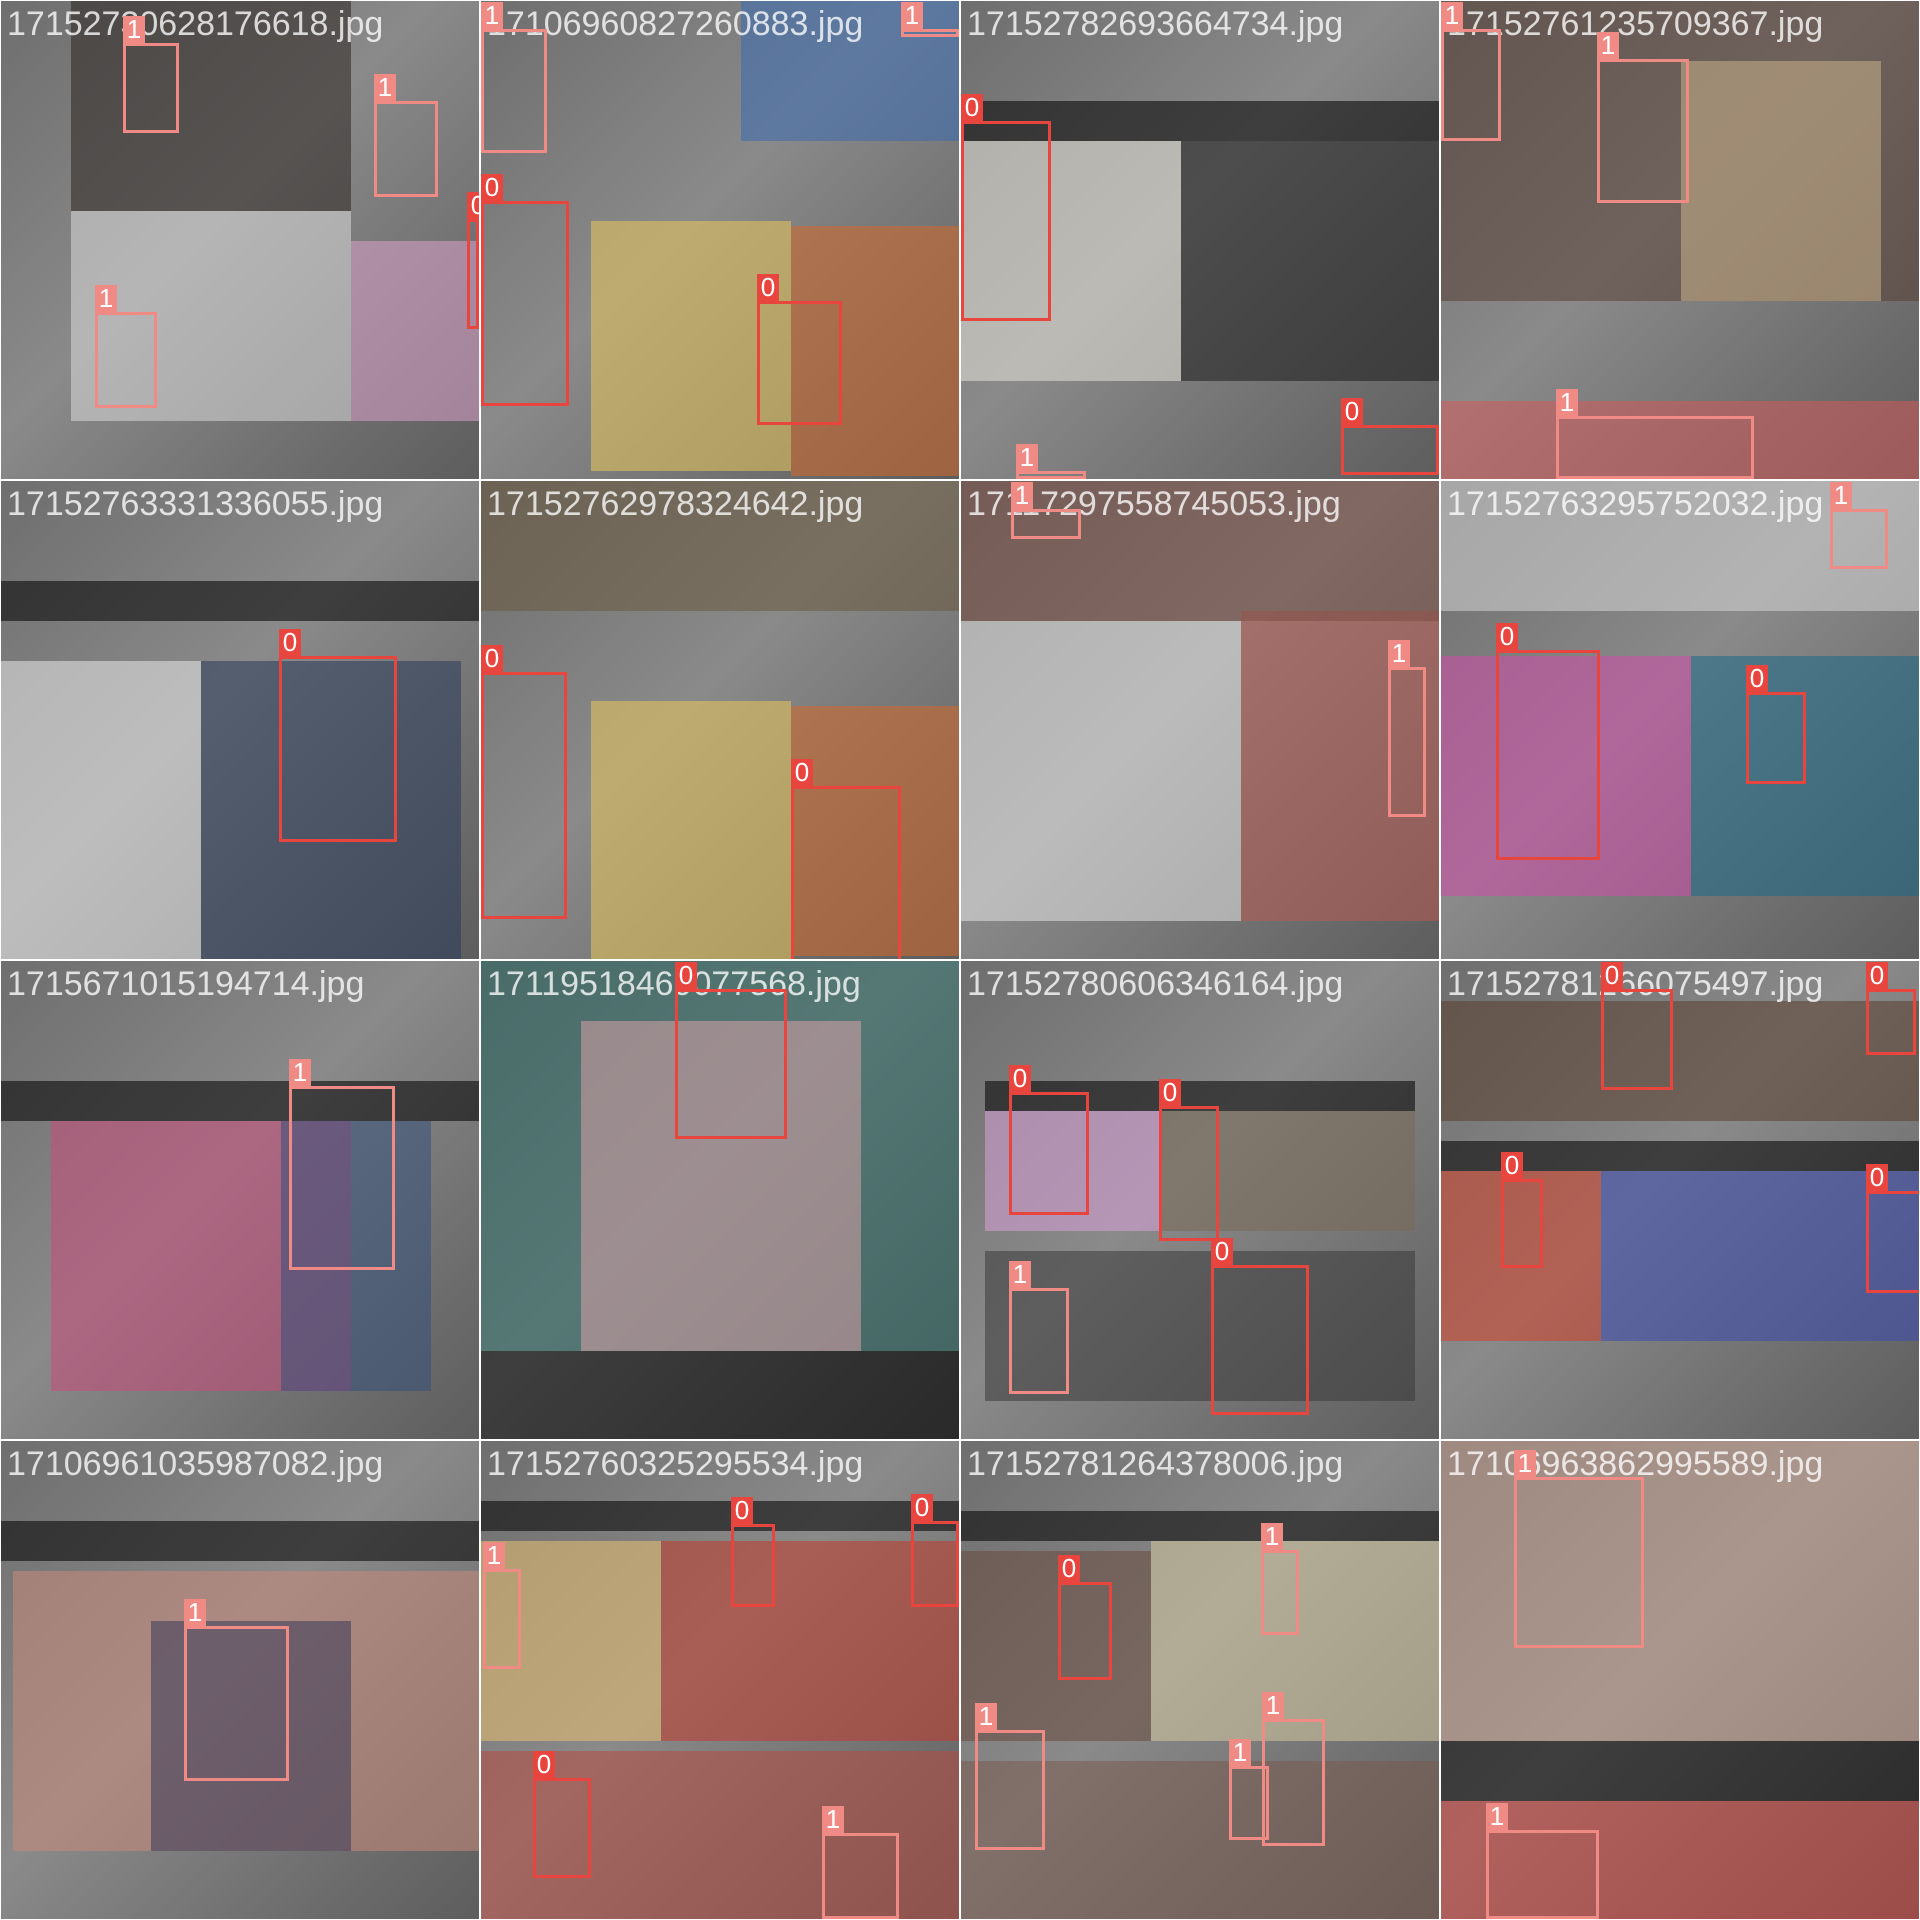  I want to click on image-tile: 17152761235709367.jpg 1 1 1, so click(1680, 240).